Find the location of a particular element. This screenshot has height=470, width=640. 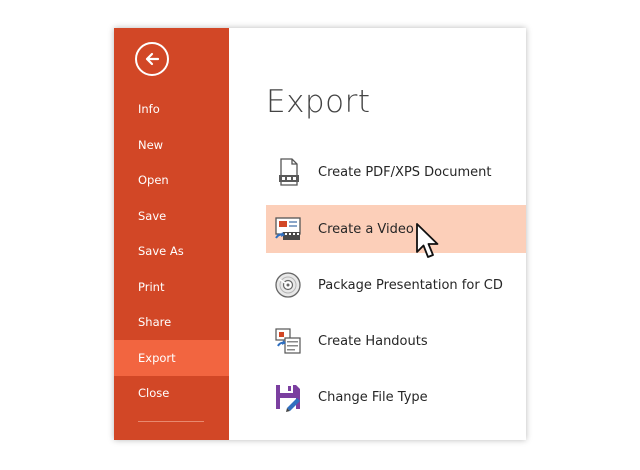

sidebar-item-label: Info is located at coordinates (149, 109).